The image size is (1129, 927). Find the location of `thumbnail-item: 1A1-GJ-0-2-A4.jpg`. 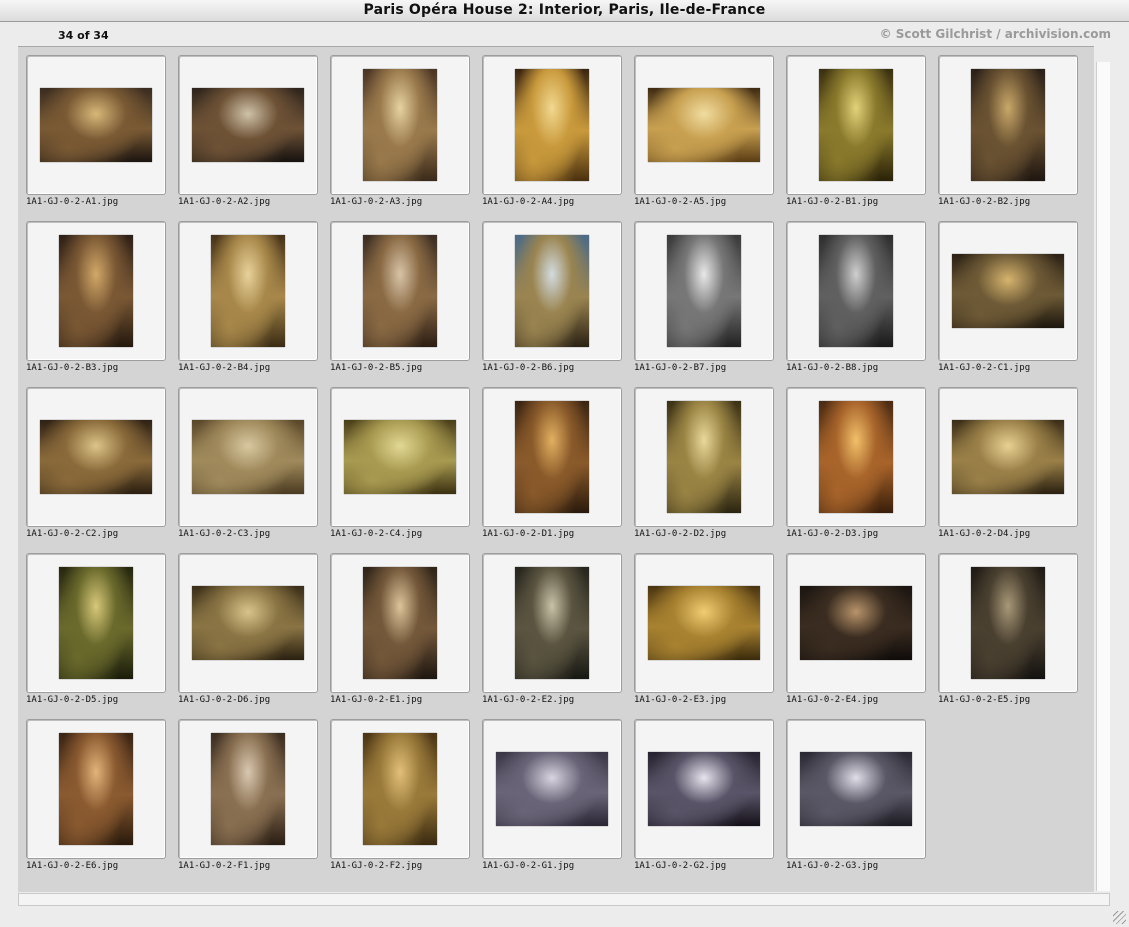

thumbnail-item: 1A1-GJ-0-2-A4.jpg is located at coordinates (552, 138).